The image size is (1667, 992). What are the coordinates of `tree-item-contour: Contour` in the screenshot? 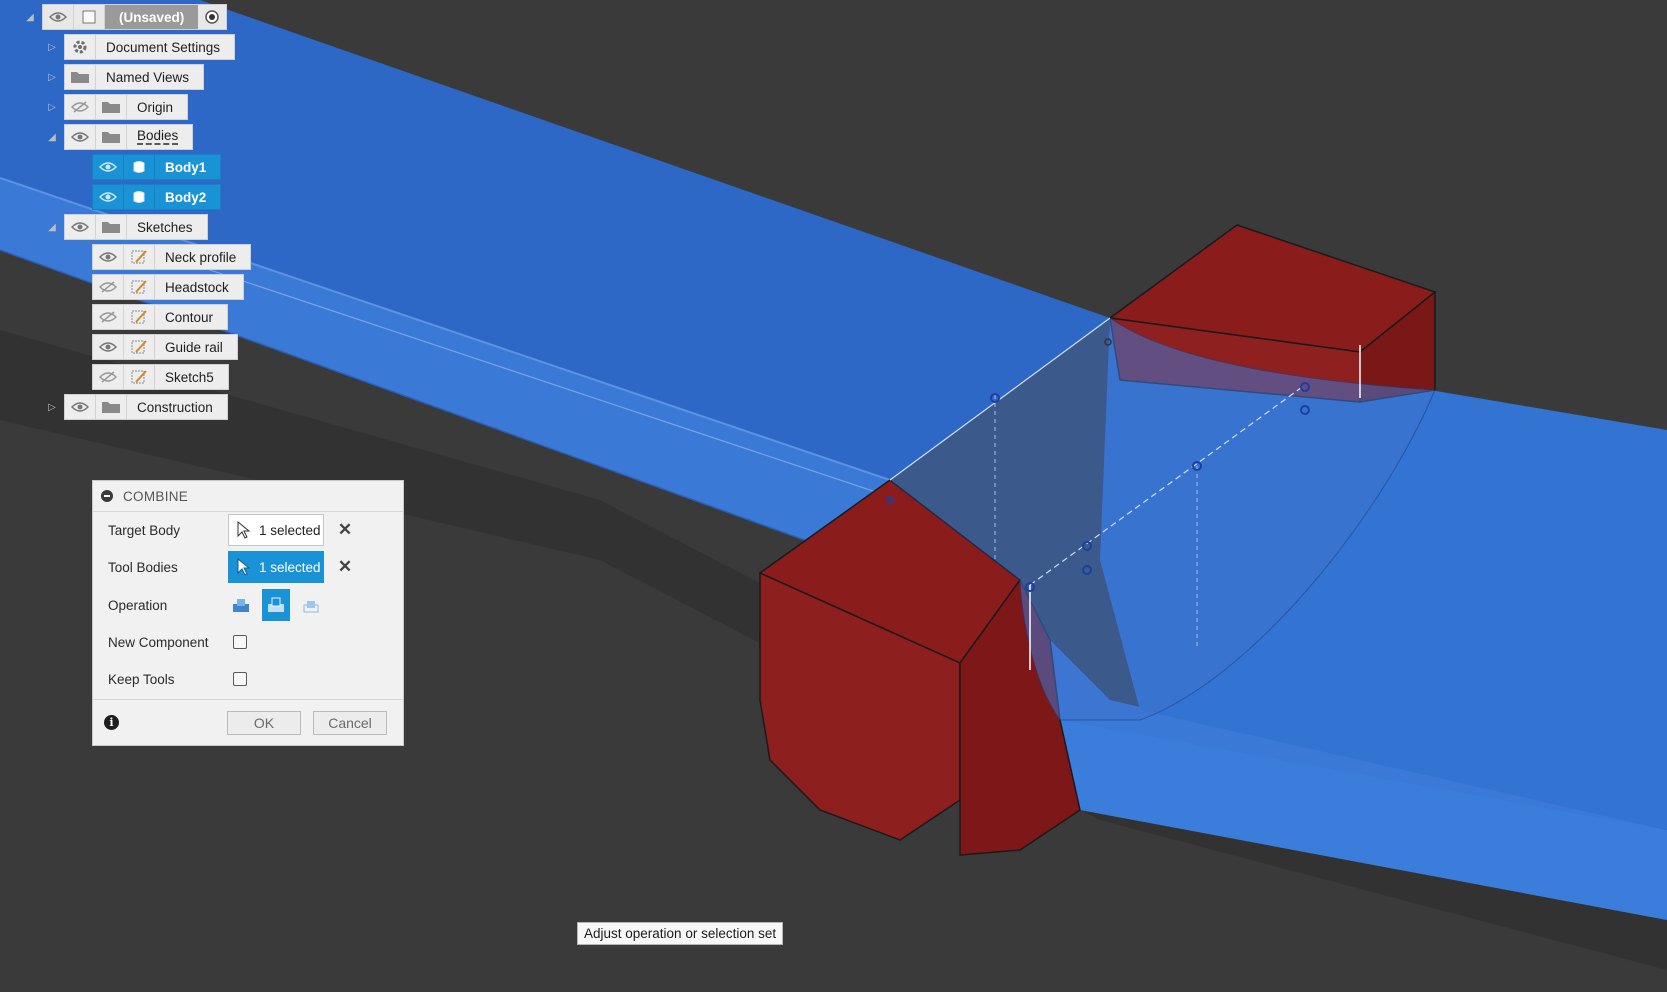 It's located at (160, 317).